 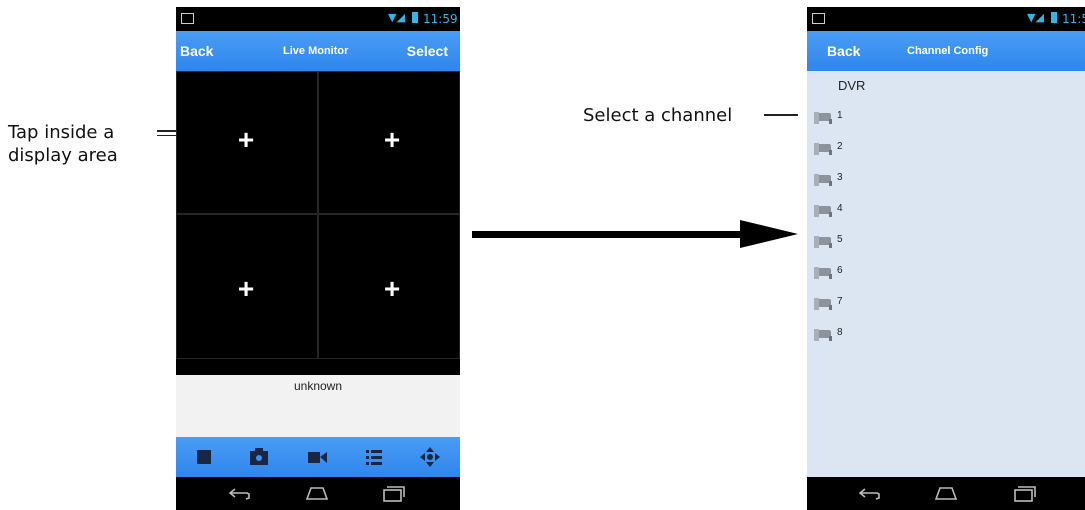 I want to click on header-bar: Back Live Monitor Select, so click(x=318, y=51).